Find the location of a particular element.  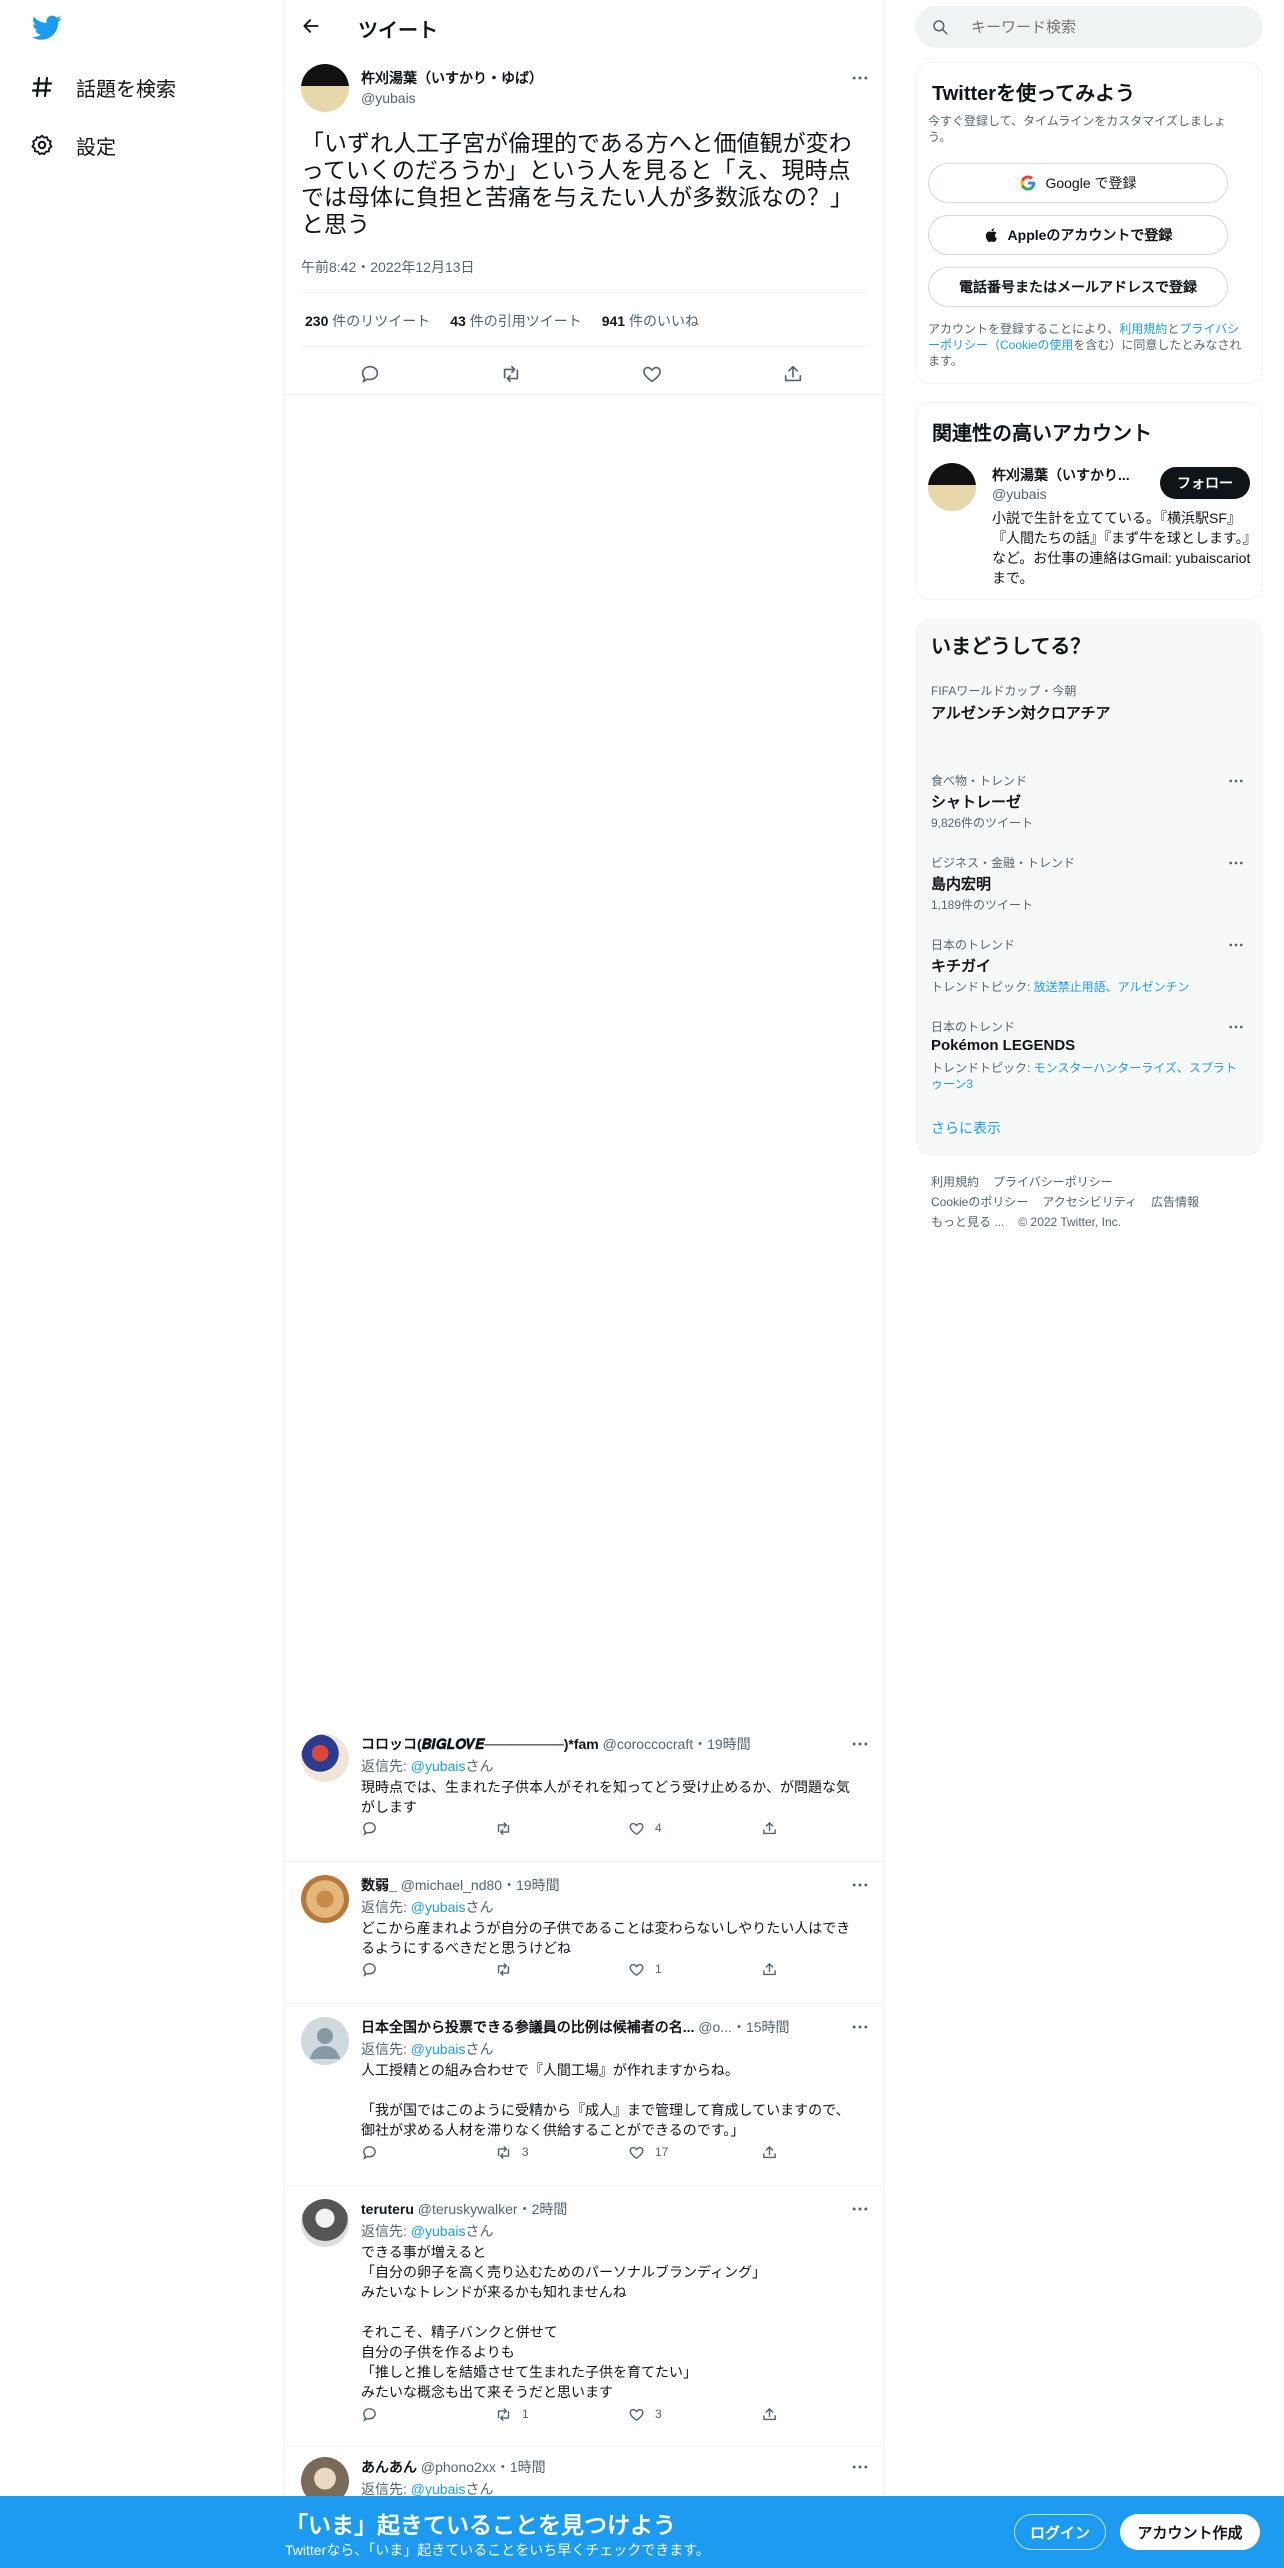

footer-privacy-link: プライバシーポリシー is located at coordinates (1053, 1182).